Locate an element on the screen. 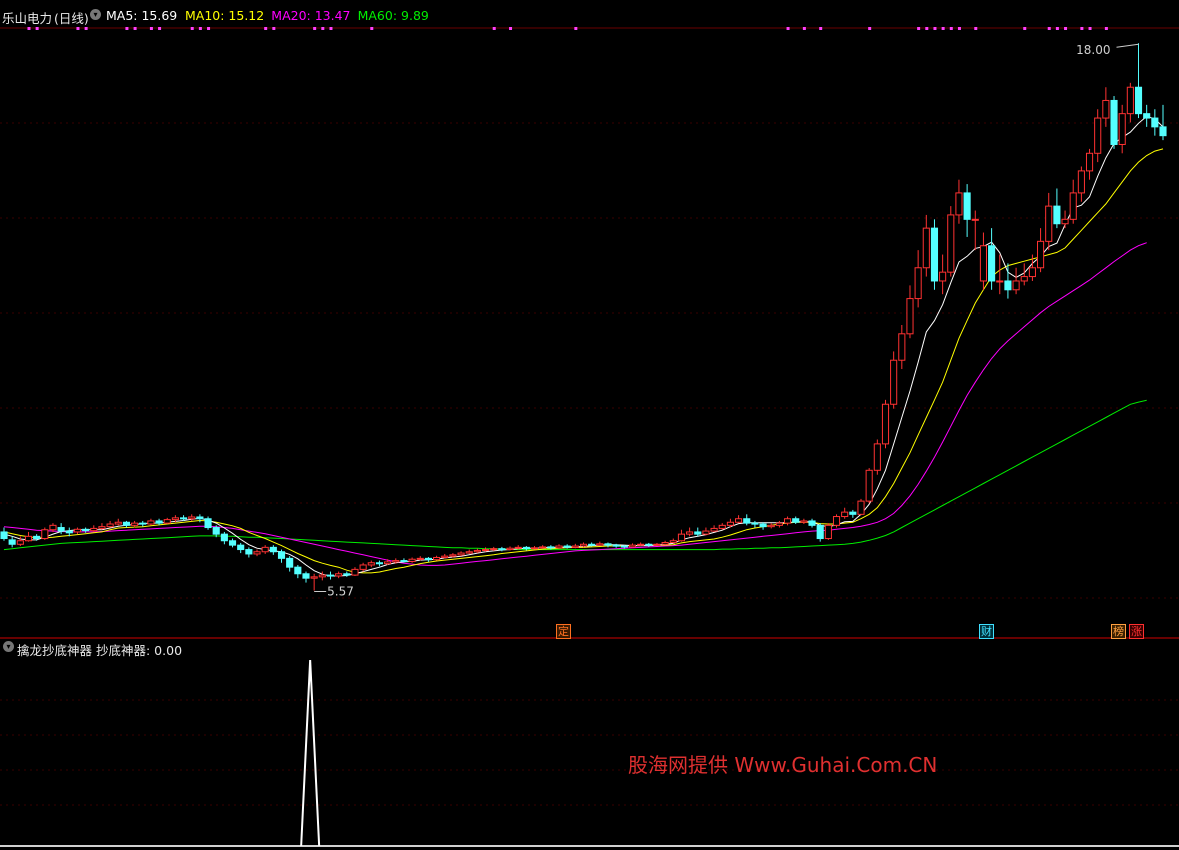 This screenshot has height=850, width=1179. event-marker: 榜 is located at coordinates (1118, 631).